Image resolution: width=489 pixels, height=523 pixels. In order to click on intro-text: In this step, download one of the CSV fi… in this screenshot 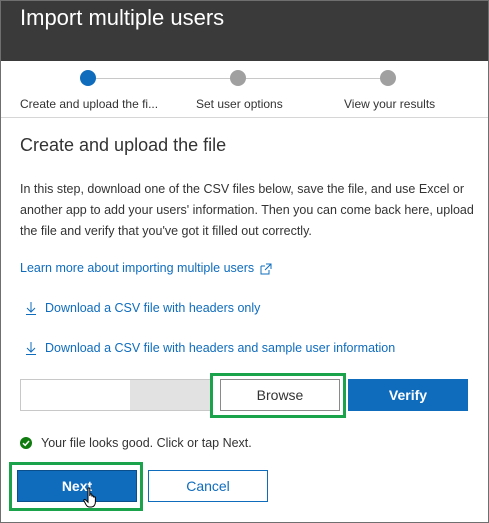, I will do `click(247, 210)`.